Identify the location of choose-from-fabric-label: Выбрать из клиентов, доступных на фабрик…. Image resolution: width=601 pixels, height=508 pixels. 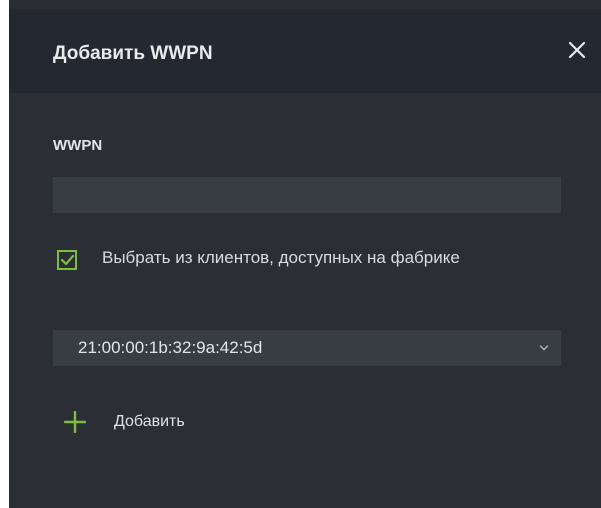
(281, 257).